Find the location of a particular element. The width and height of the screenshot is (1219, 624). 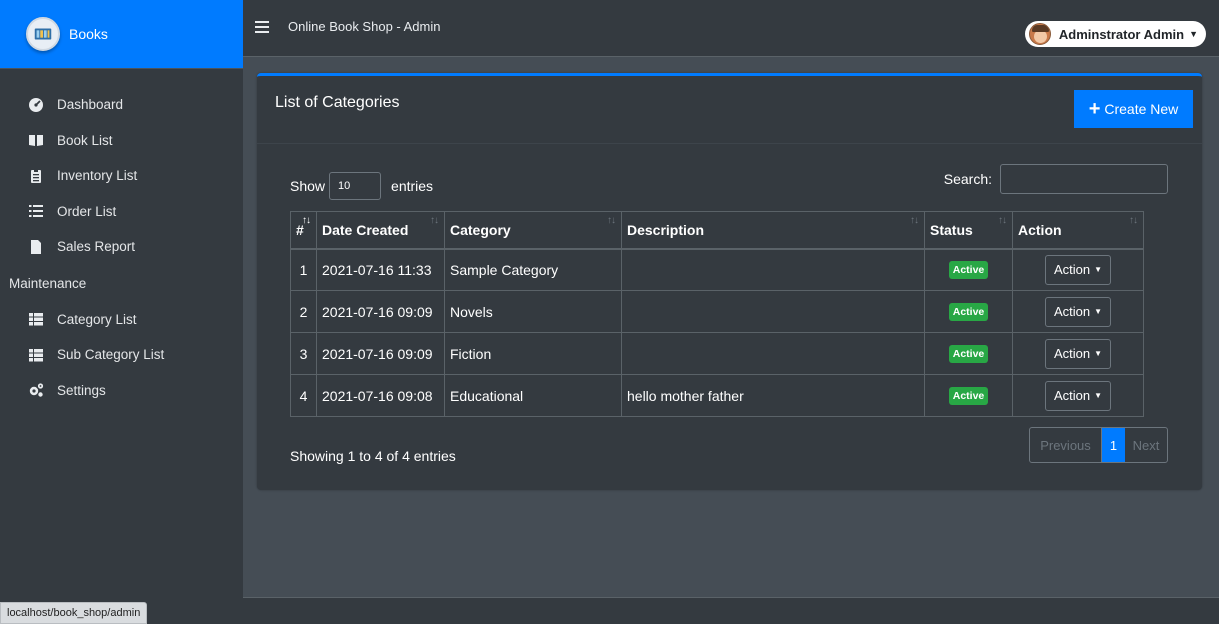

column-header-status: Status ↑↓ is located at coordinates (968, 230).